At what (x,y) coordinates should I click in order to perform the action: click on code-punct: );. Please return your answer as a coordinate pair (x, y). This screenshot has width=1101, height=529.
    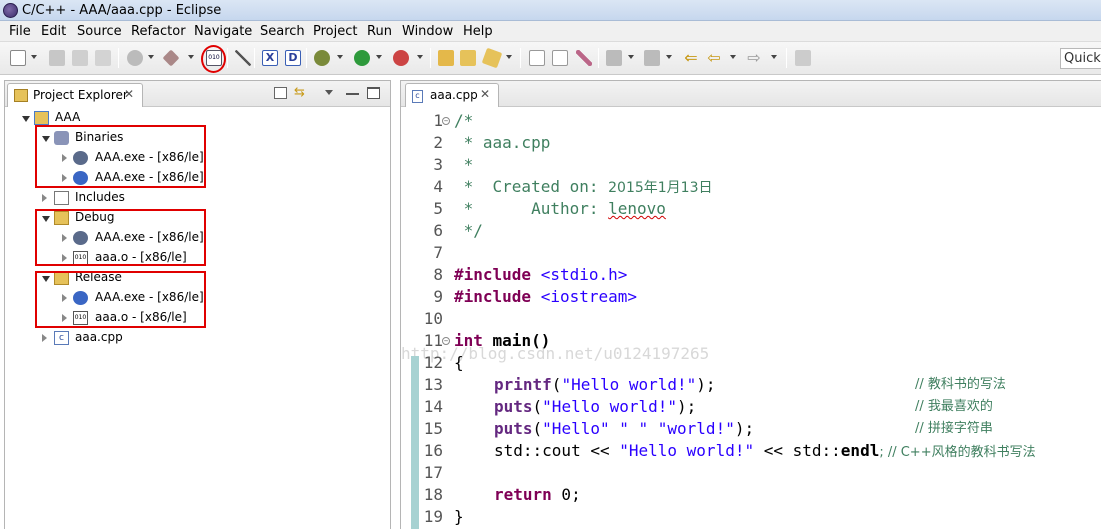
    Looking at the image, I should click on (706, 384).